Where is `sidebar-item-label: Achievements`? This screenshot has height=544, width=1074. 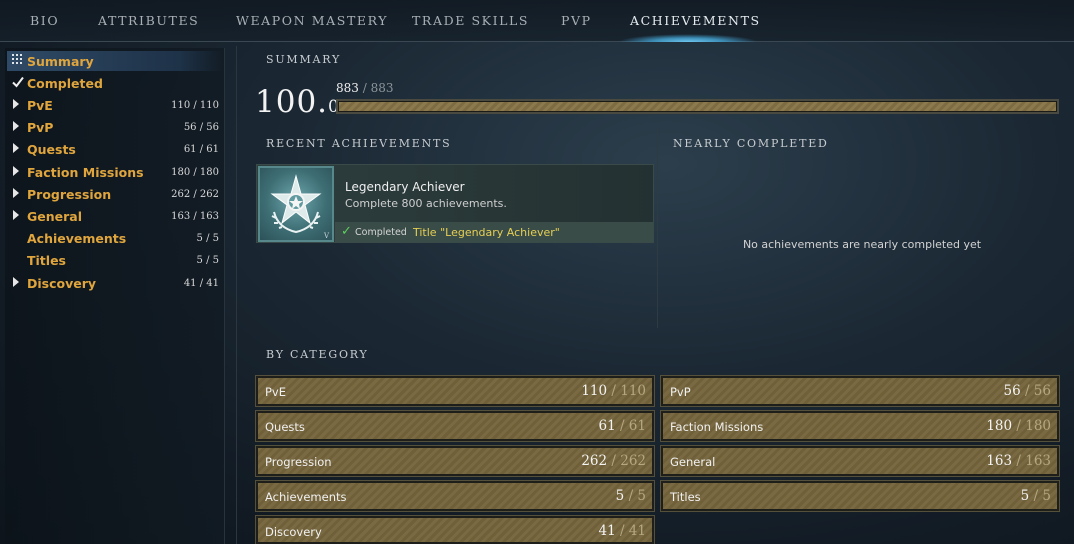
sidebar-item-label: Achievements is located at coordinates (77, 238).